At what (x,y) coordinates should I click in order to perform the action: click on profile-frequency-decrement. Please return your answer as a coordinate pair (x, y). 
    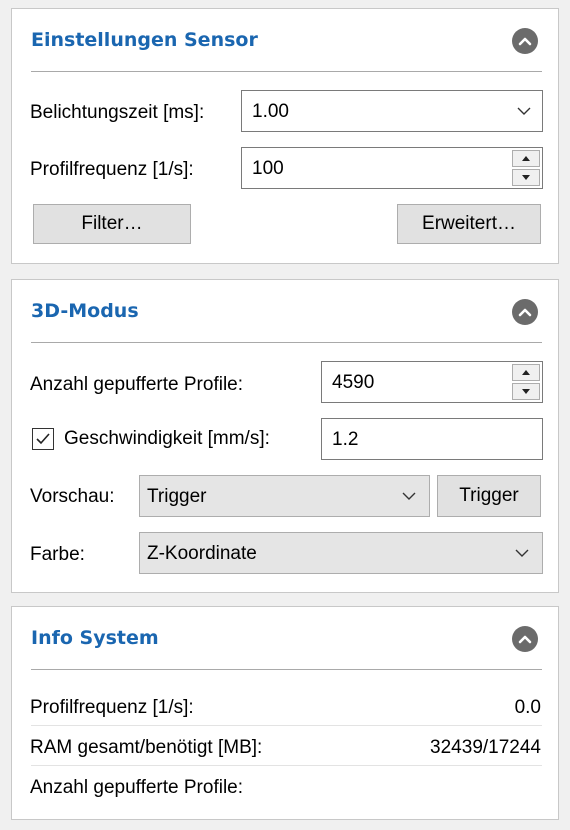
    Looking at the image, I should click on (526, 177).